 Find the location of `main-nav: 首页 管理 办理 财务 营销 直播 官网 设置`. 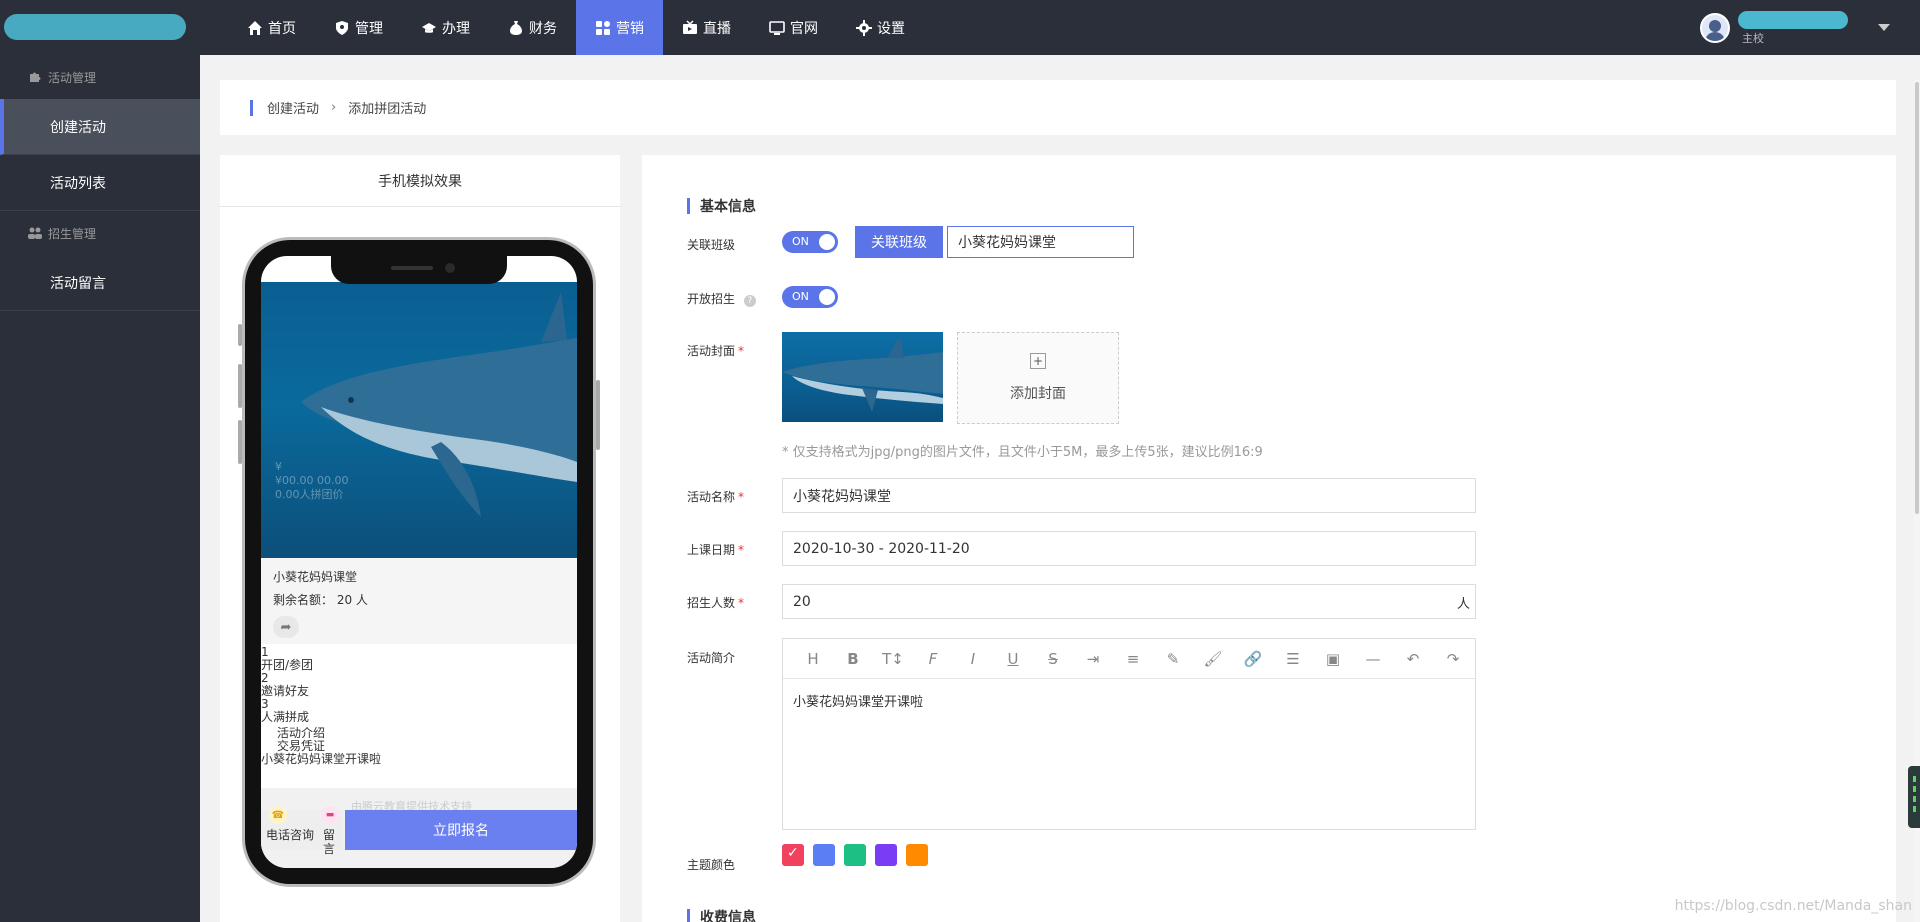

main-nav: 首页 管理 办理 财务 营销 直播 官网 设置 is located at coordinates (576, 27).